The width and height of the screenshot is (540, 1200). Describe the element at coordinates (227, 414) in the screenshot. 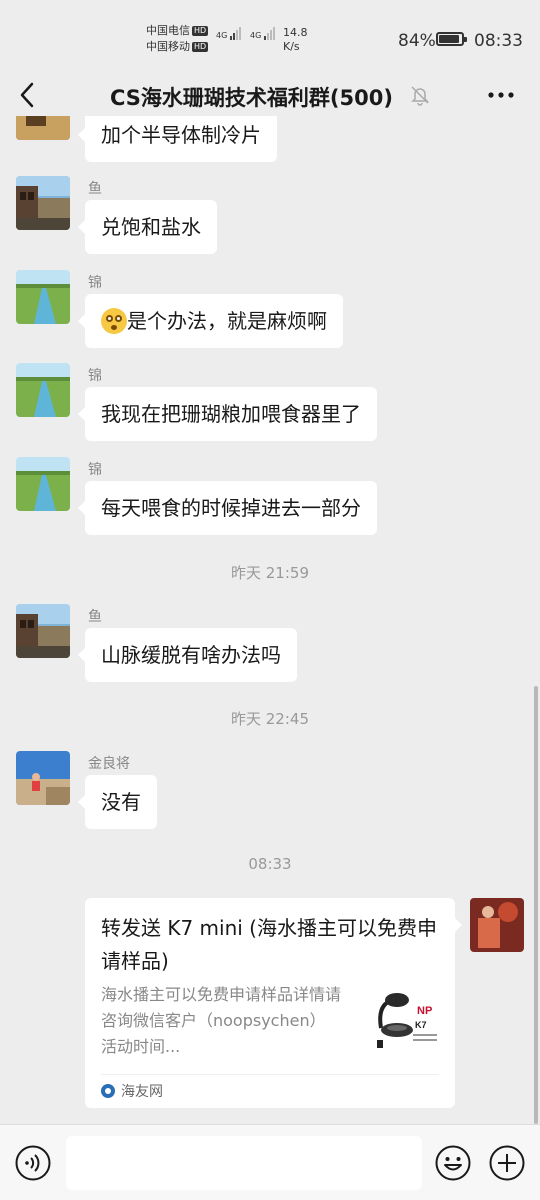

I see `message-bubble: 我现在把珊瑚粮加喂食器里了` at that location.